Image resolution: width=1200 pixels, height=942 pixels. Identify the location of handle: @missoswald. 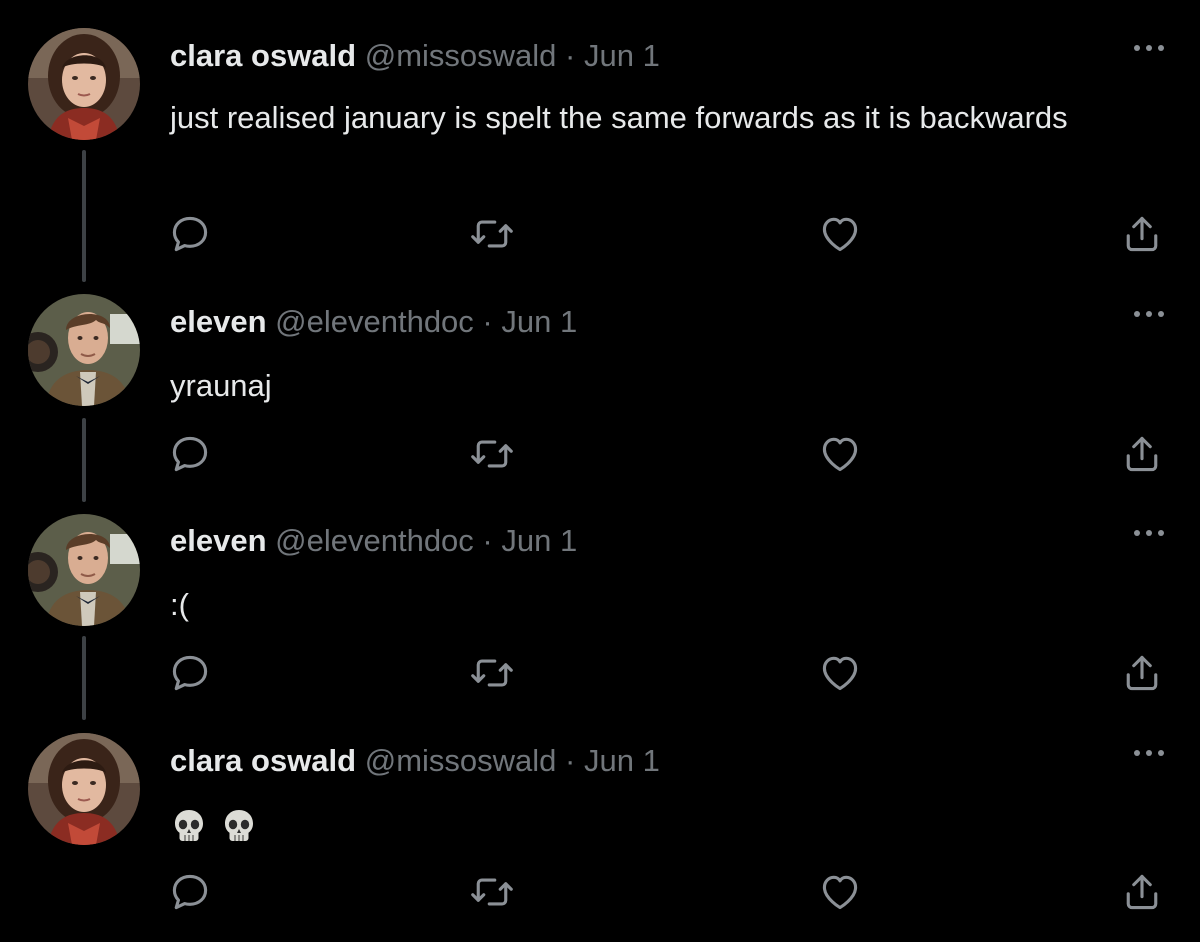
(461, 760).